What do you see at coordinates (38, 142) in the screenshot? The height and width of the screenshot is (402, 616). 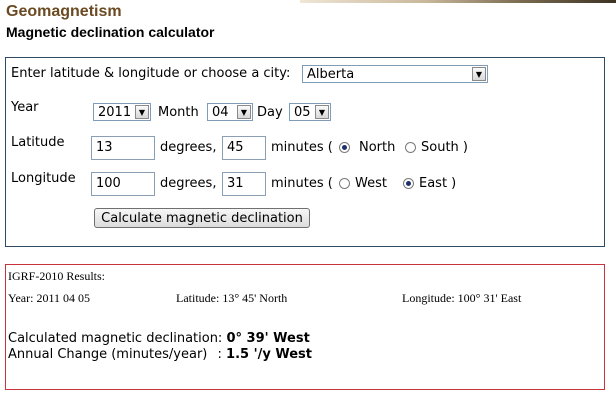 I see `latitude-label: Latitude` at bounding box center [38, 142].